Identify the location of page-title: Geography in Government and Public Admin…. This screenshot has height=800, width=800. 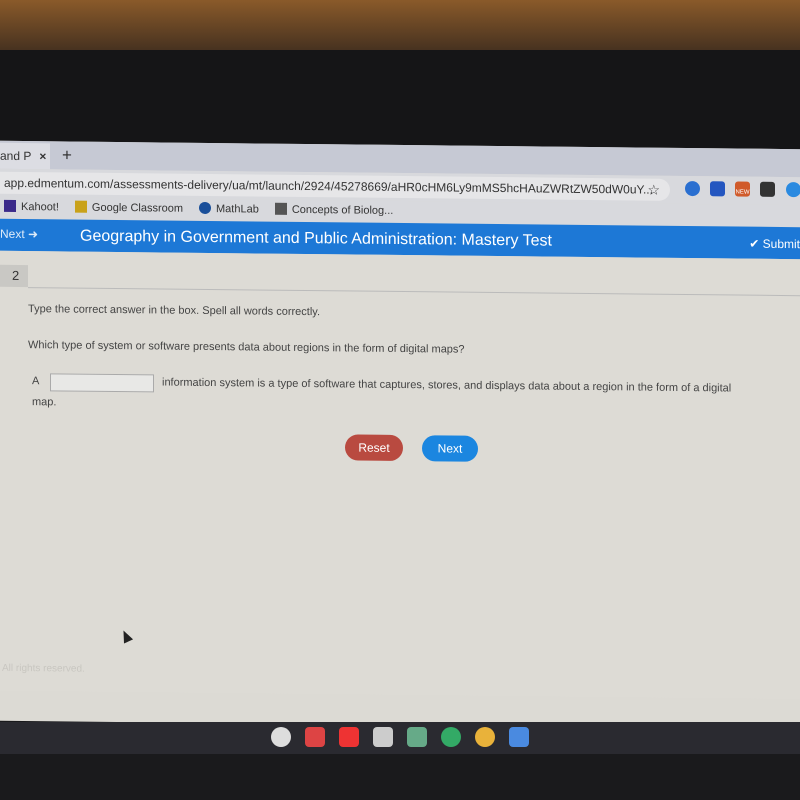
(316, 238).